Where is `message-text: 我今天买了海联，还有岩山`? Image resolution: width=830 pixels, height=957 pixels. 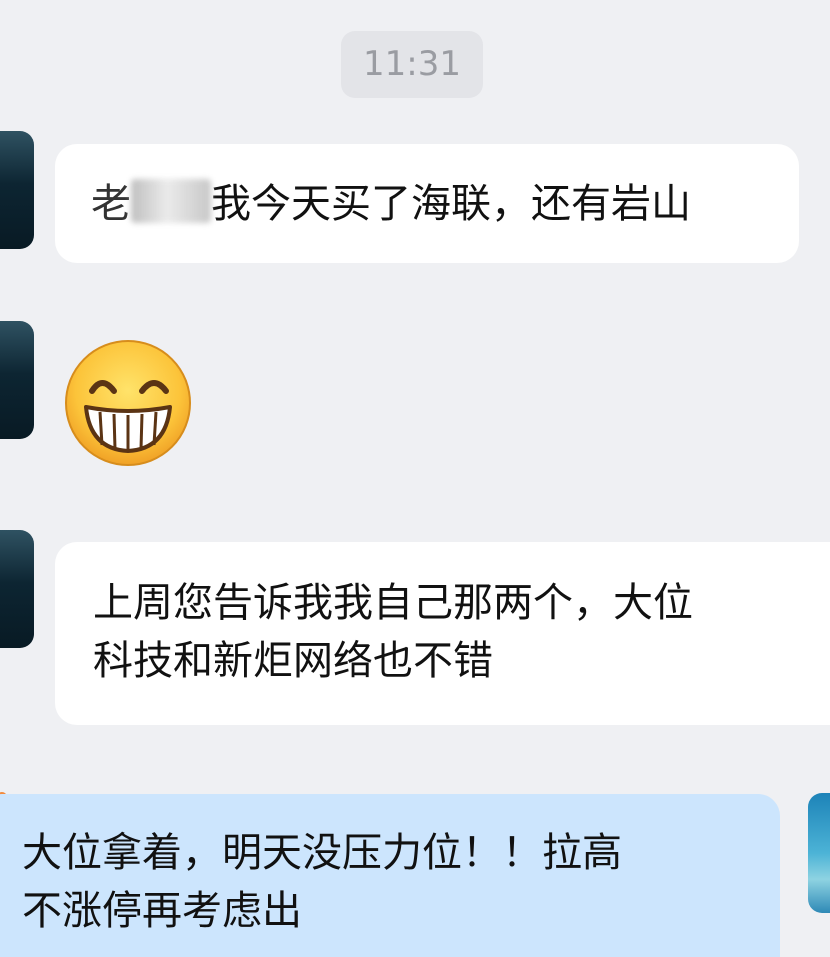
message-text: 我今天买了海联，还有岩山 is located at coordinates (451, 204).